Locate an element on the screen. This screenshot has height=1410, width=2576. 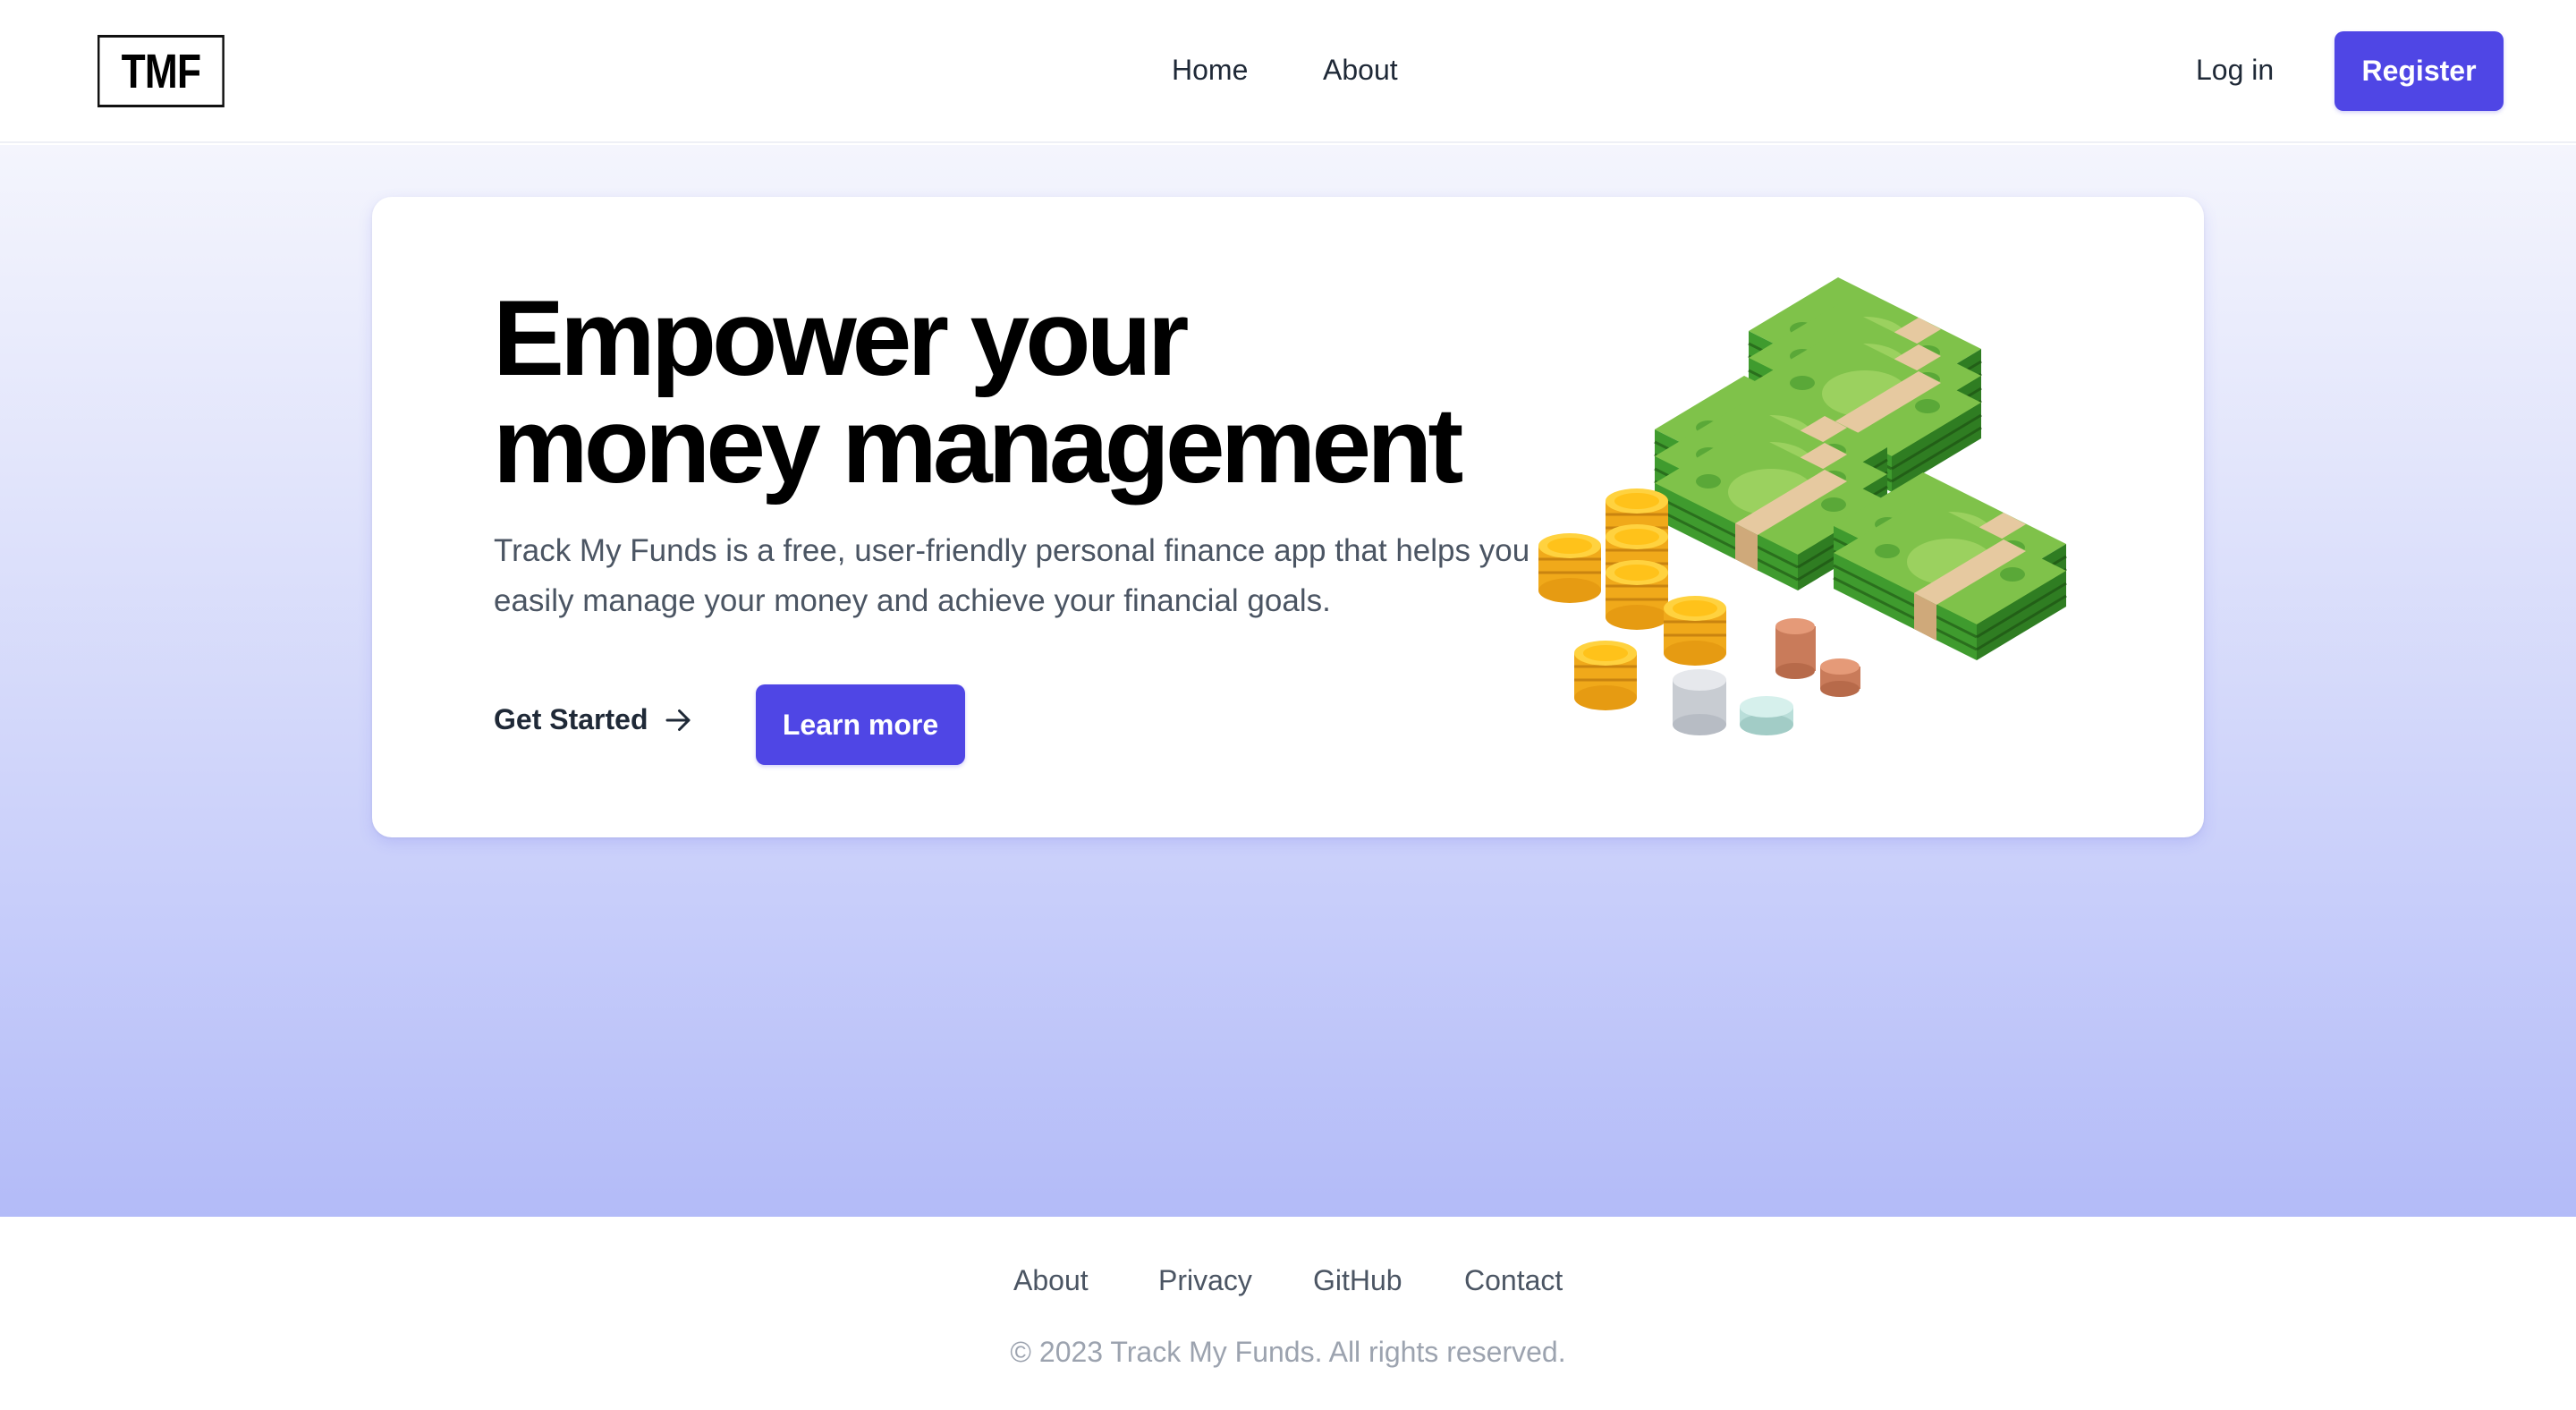
headline-line-1: Empower your is located at coordinates (841, 338).